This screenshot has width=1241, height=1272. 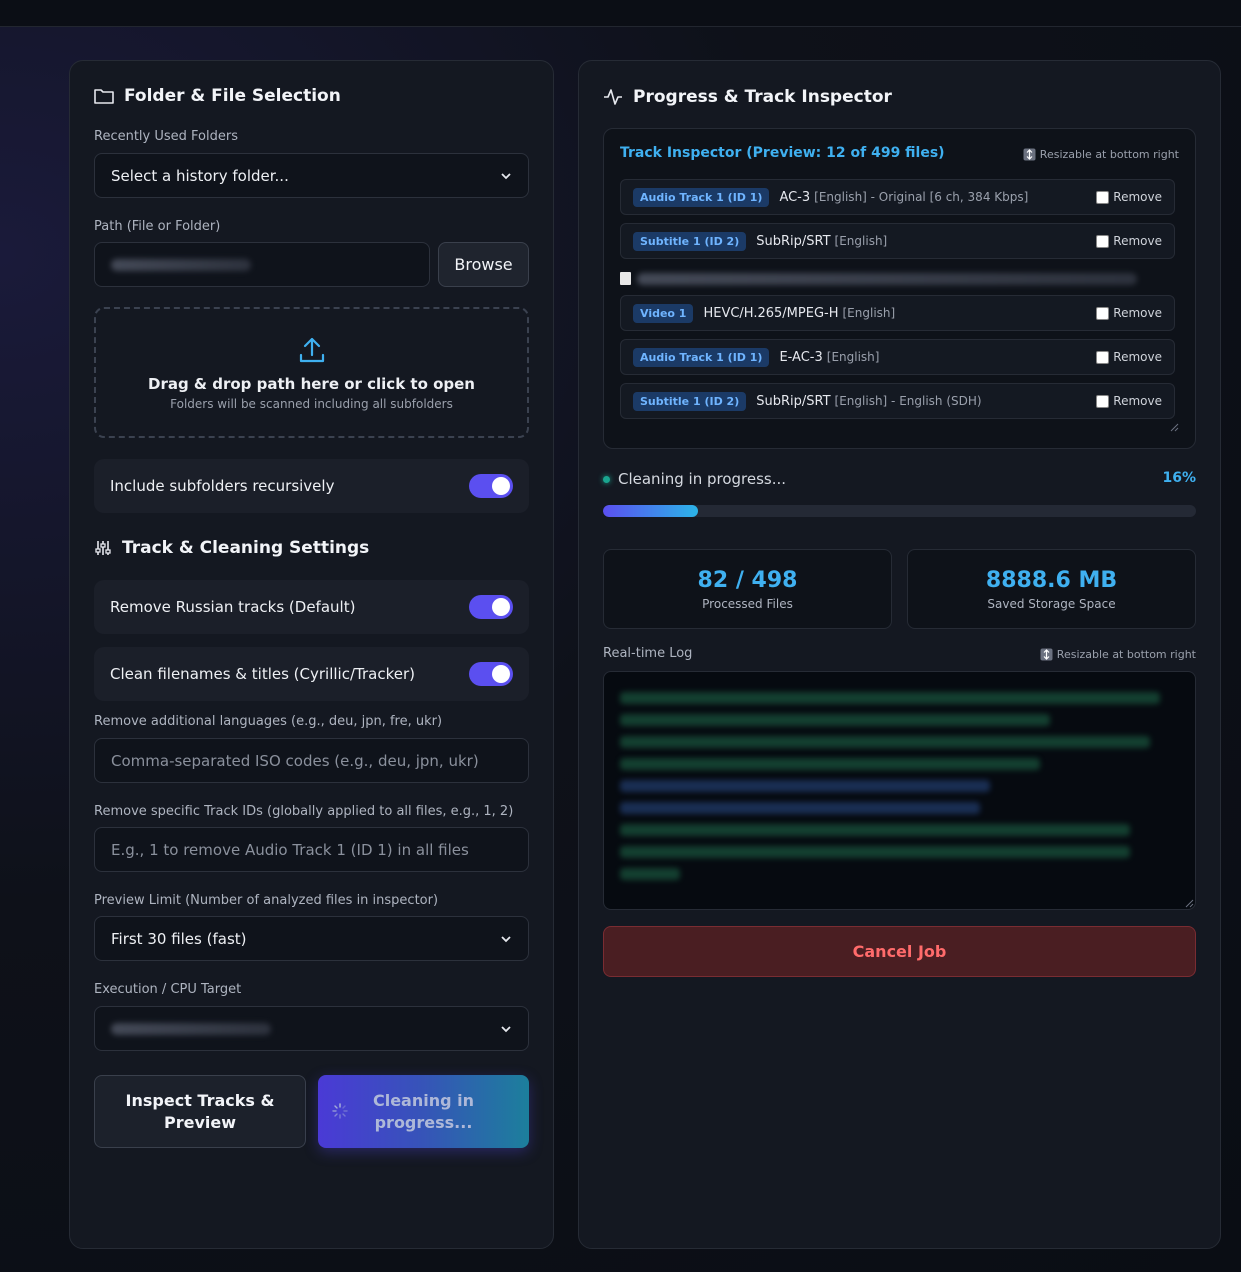 What do you see at coordinates (191, 1029) in the screenshot?
I see `redacted-cpu-target` at bounding box center [191, 1029].